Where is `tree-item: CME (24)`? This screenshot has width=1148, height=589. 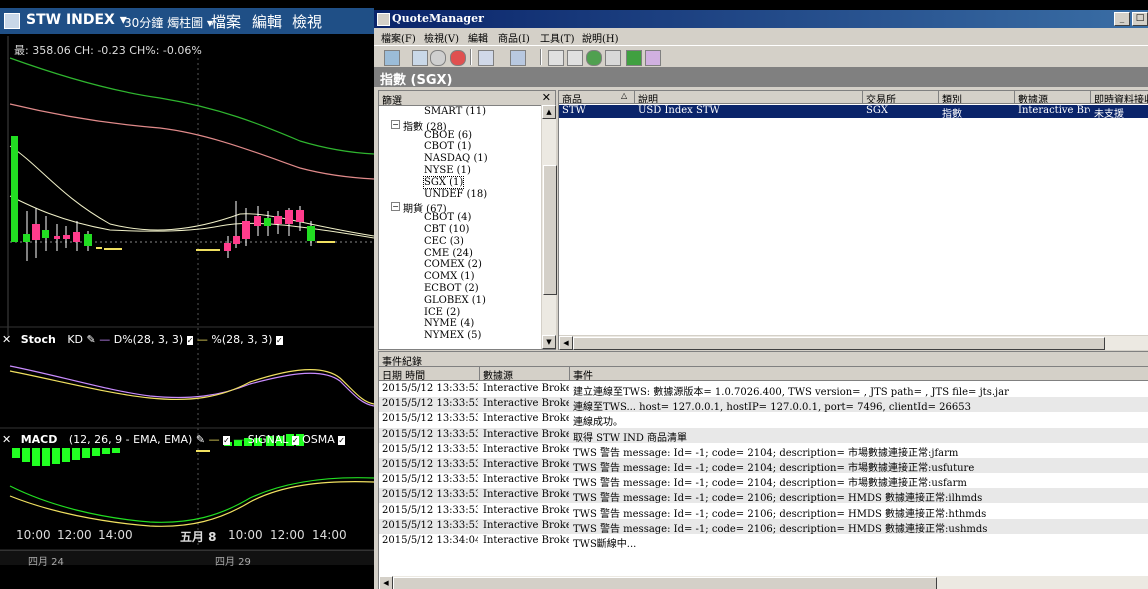
tree-item: CME (24) is located at coordinates (448, 253).